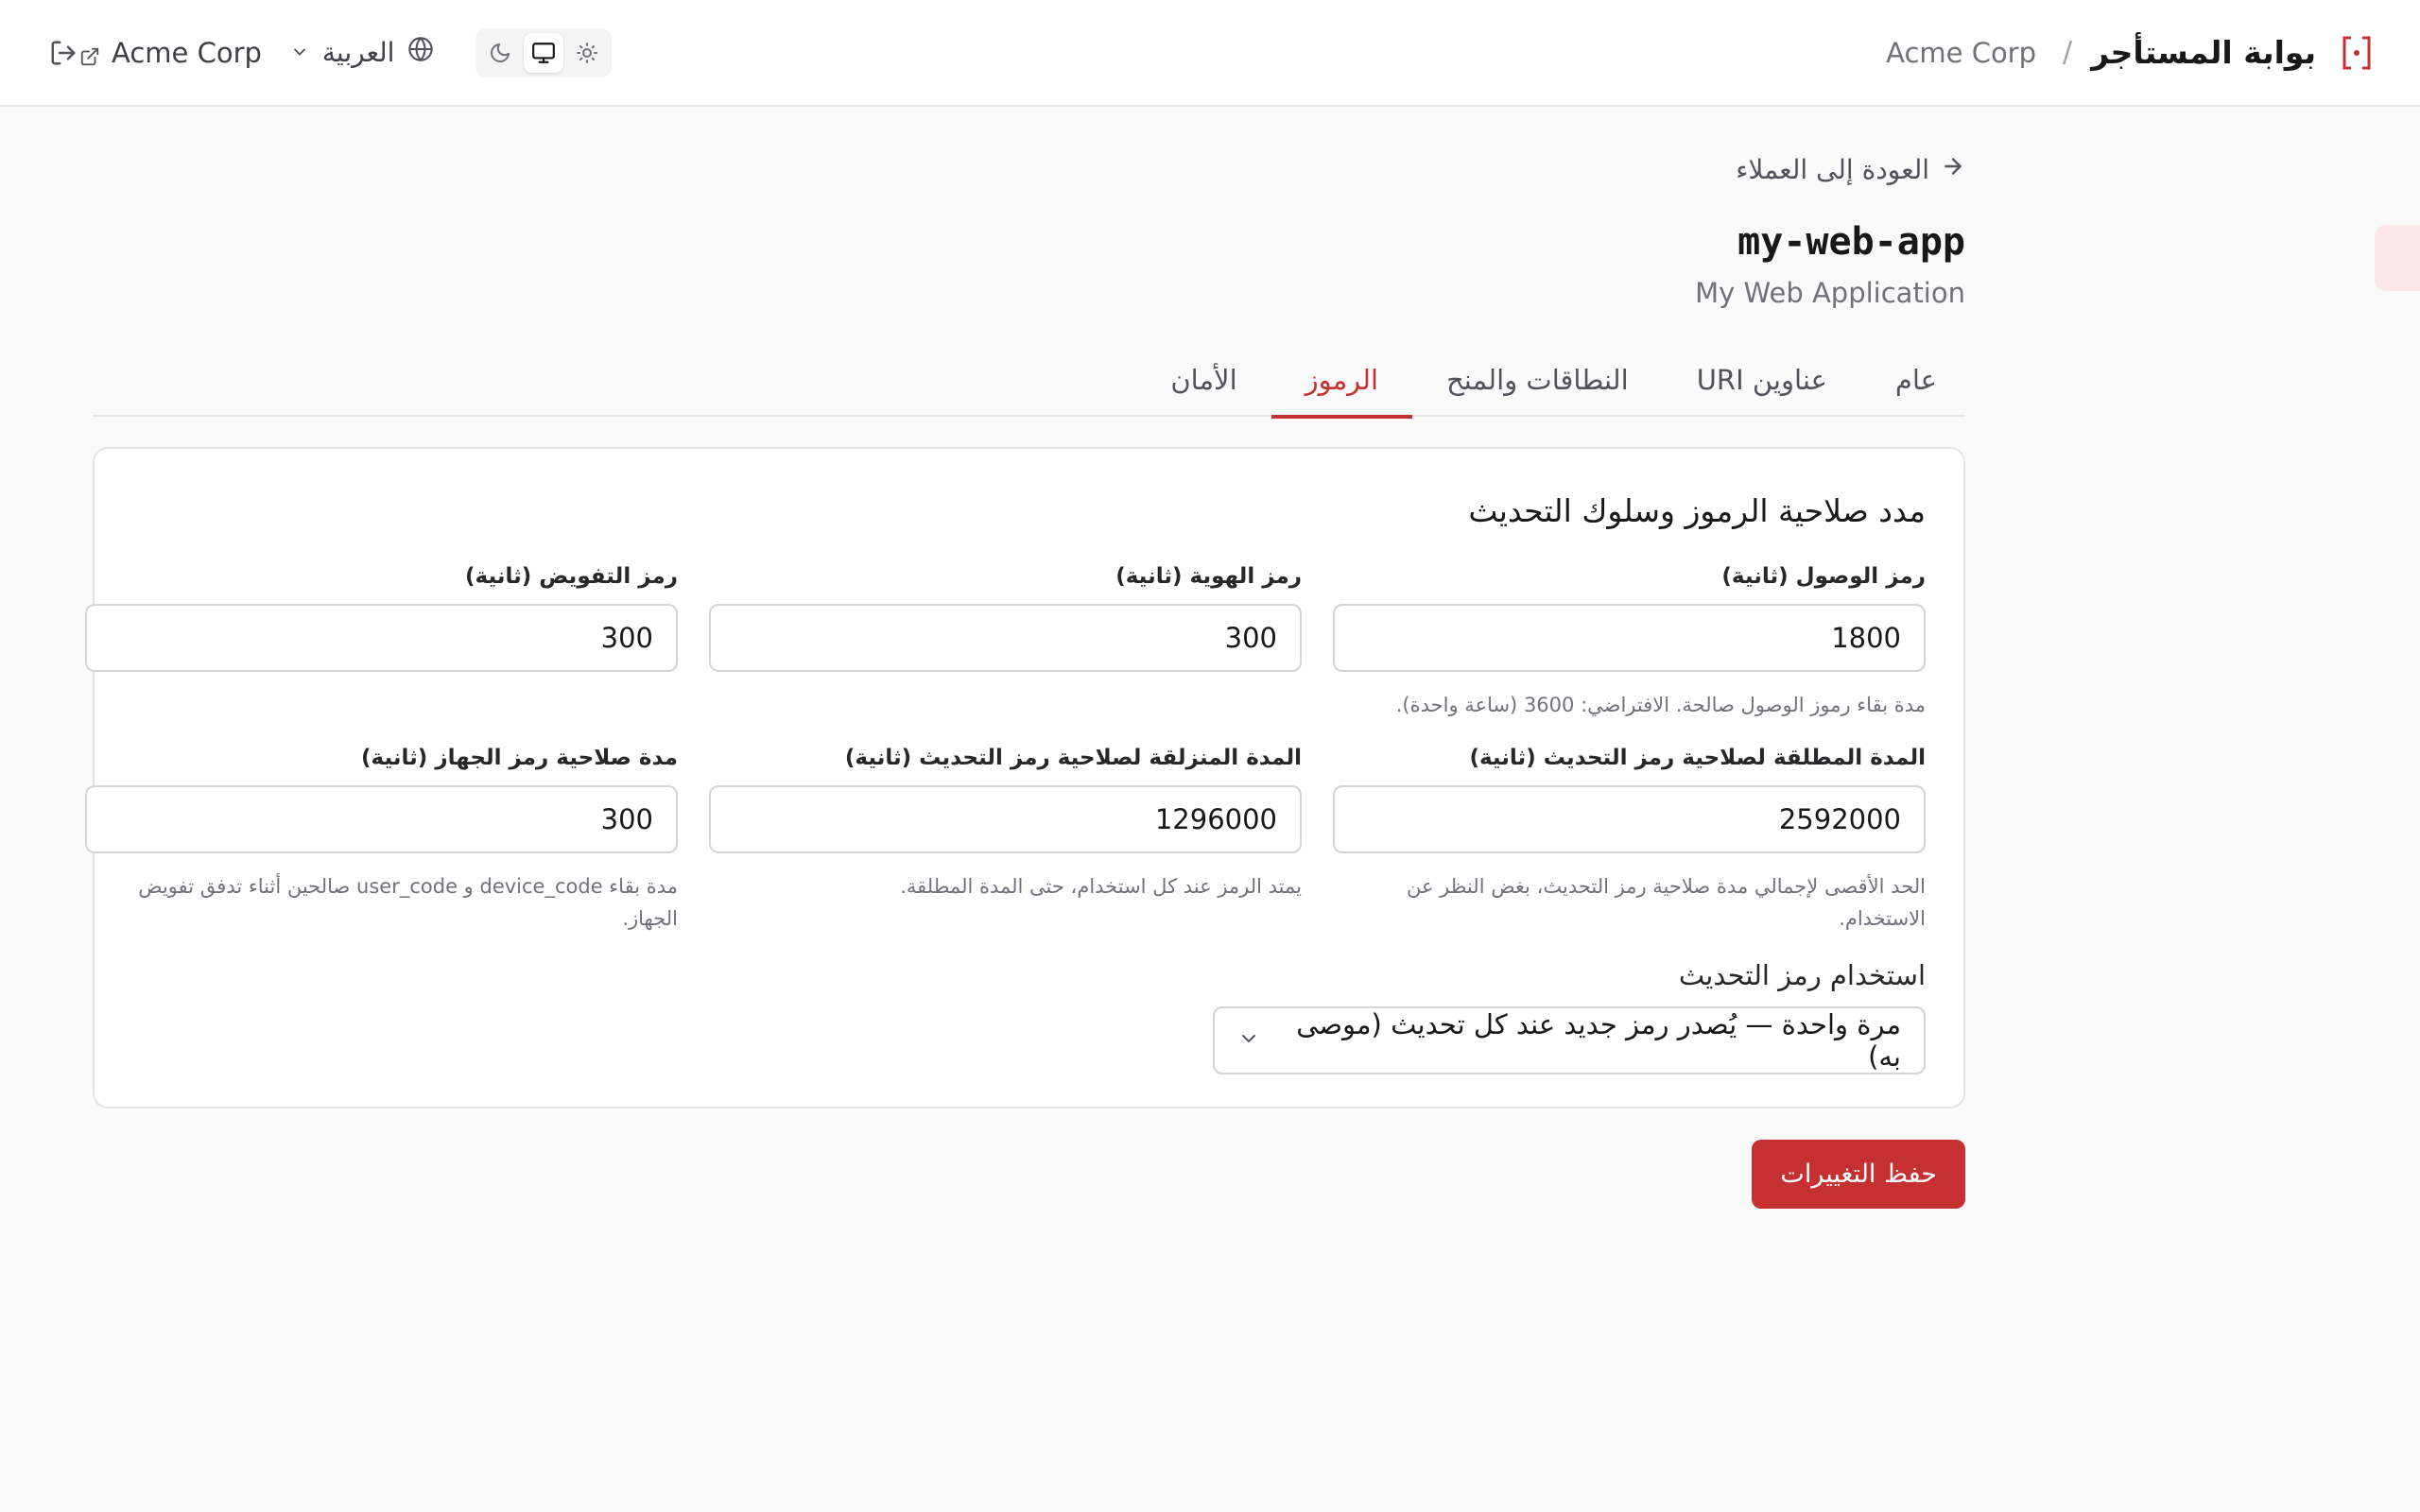 This screenshot has height=1512, width=2420. Describe the element at coordinates (2203, 52) in the screenshot. I see `portal-title: بوابة المستأجر` at that location.